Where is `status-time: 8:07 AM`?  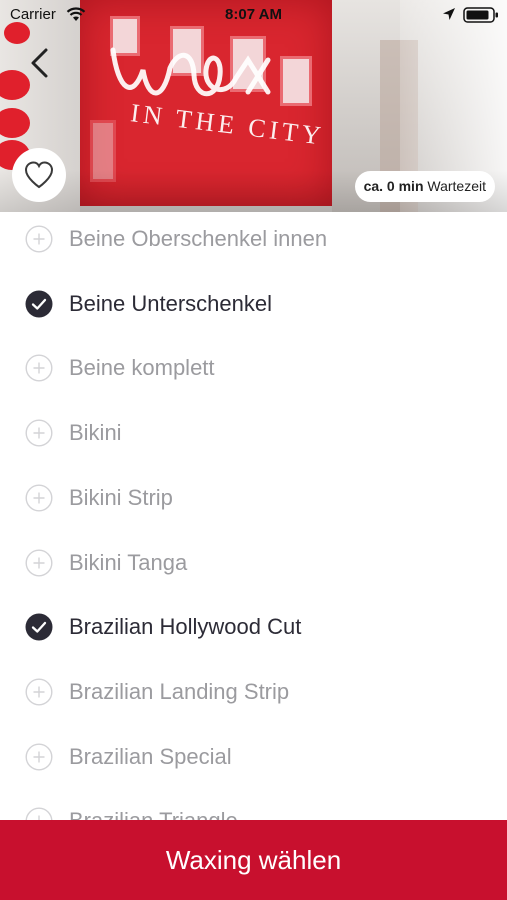 status-time: 8:07 AM is located at coordinates (253, 14).